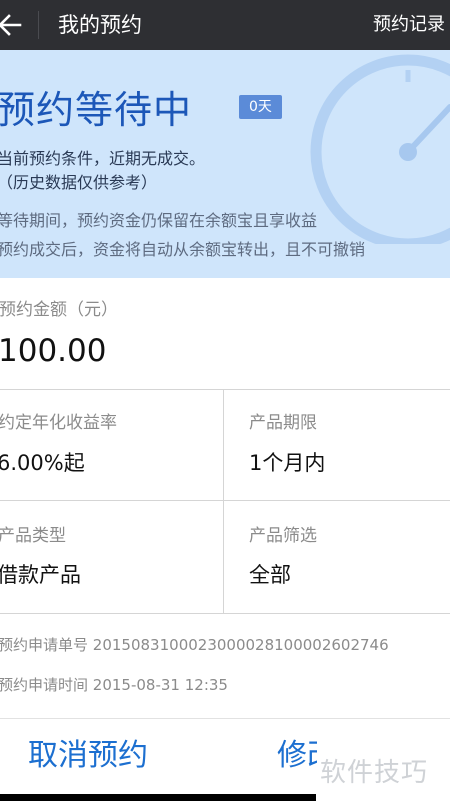 Image resolution: width=450 pixels, height=802 pixels. Describe the element at coordinates (260, 107) in the screenshot. I see `waiting-days-badge: 0天` at that location.